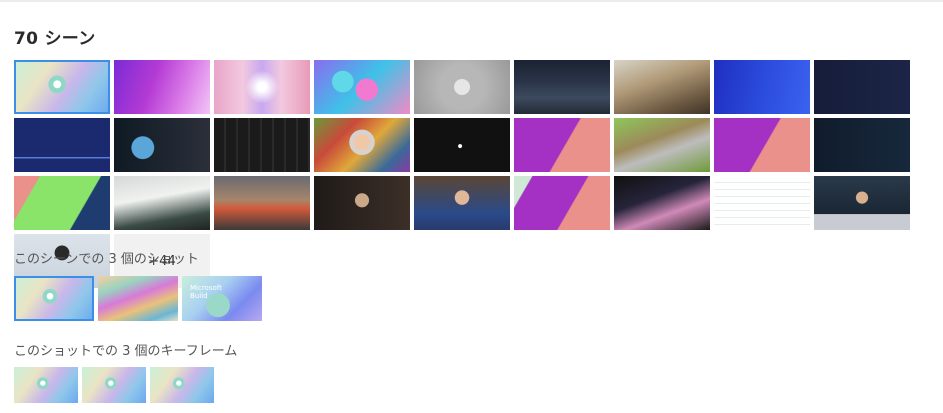 This screenshot has height=413, width=943. I want to click on keyframe-list, so click(114, 385).